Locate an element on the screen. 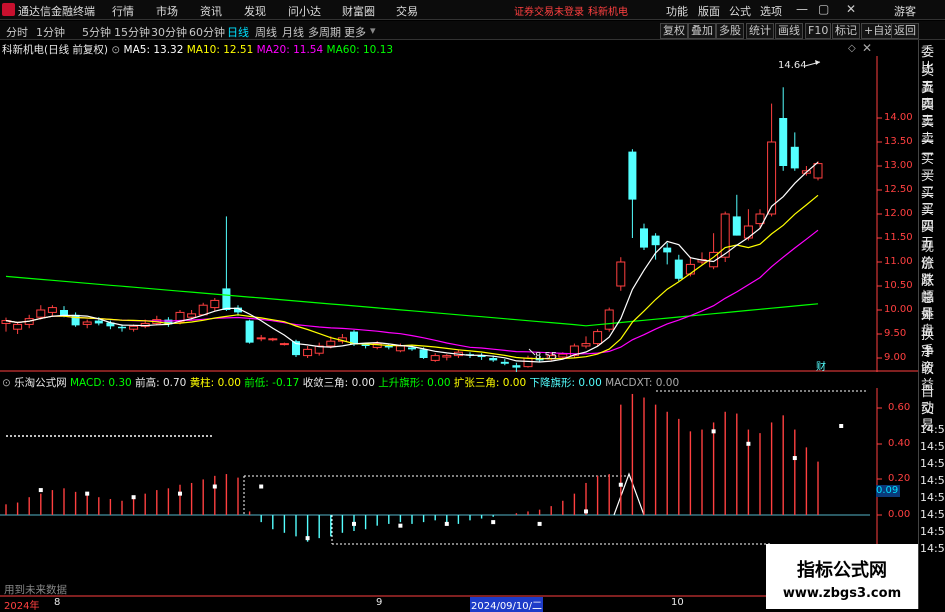 The height and width of the screenshot is (612, 945). app-logo-icon is located at coordinates (8, 9).